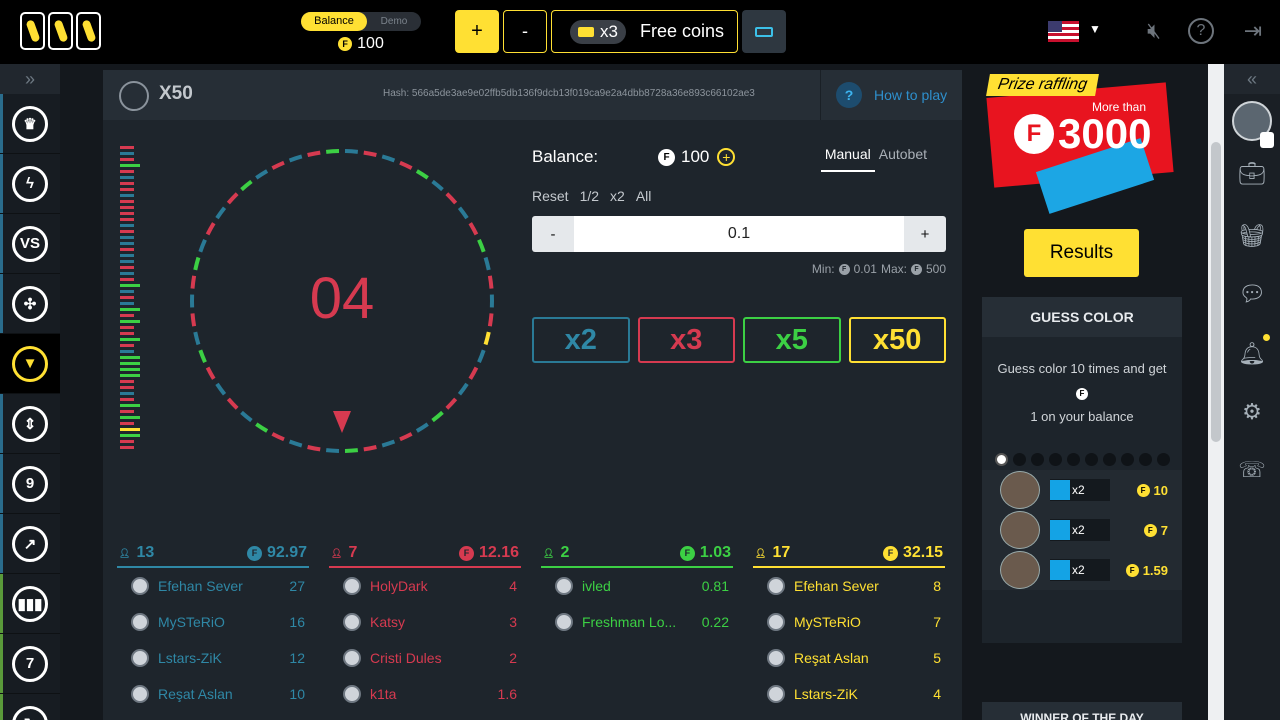 This screenshot has width=1280, height=720. I want to click on us-flag-icon, so click(1063, 31).